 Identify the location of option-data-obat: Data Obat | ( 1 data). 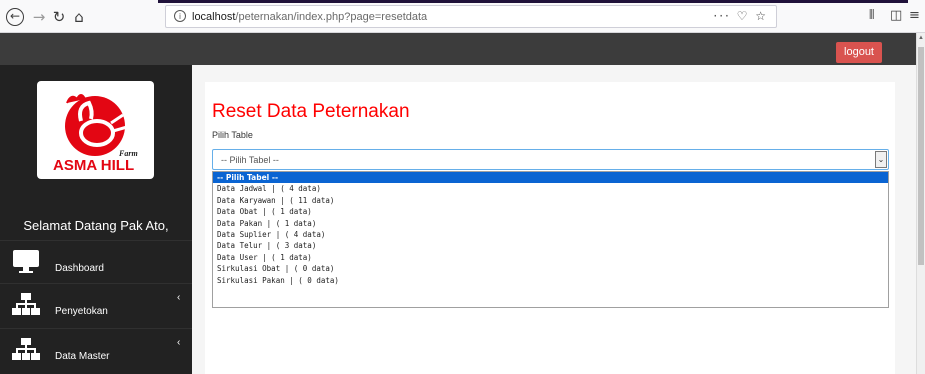
(550, 211).